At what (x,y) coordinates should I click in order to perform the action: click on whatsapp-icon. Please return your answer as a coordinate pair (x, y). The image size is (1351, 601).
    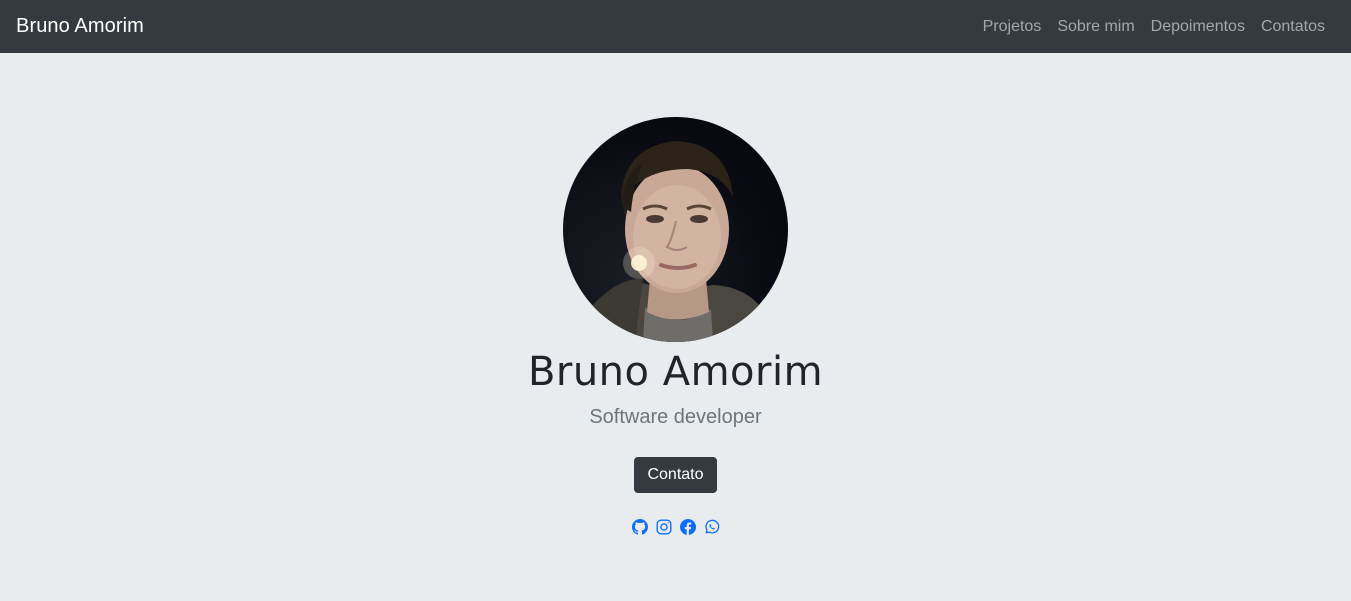
    Looking at the image, I should click on (711, 526).